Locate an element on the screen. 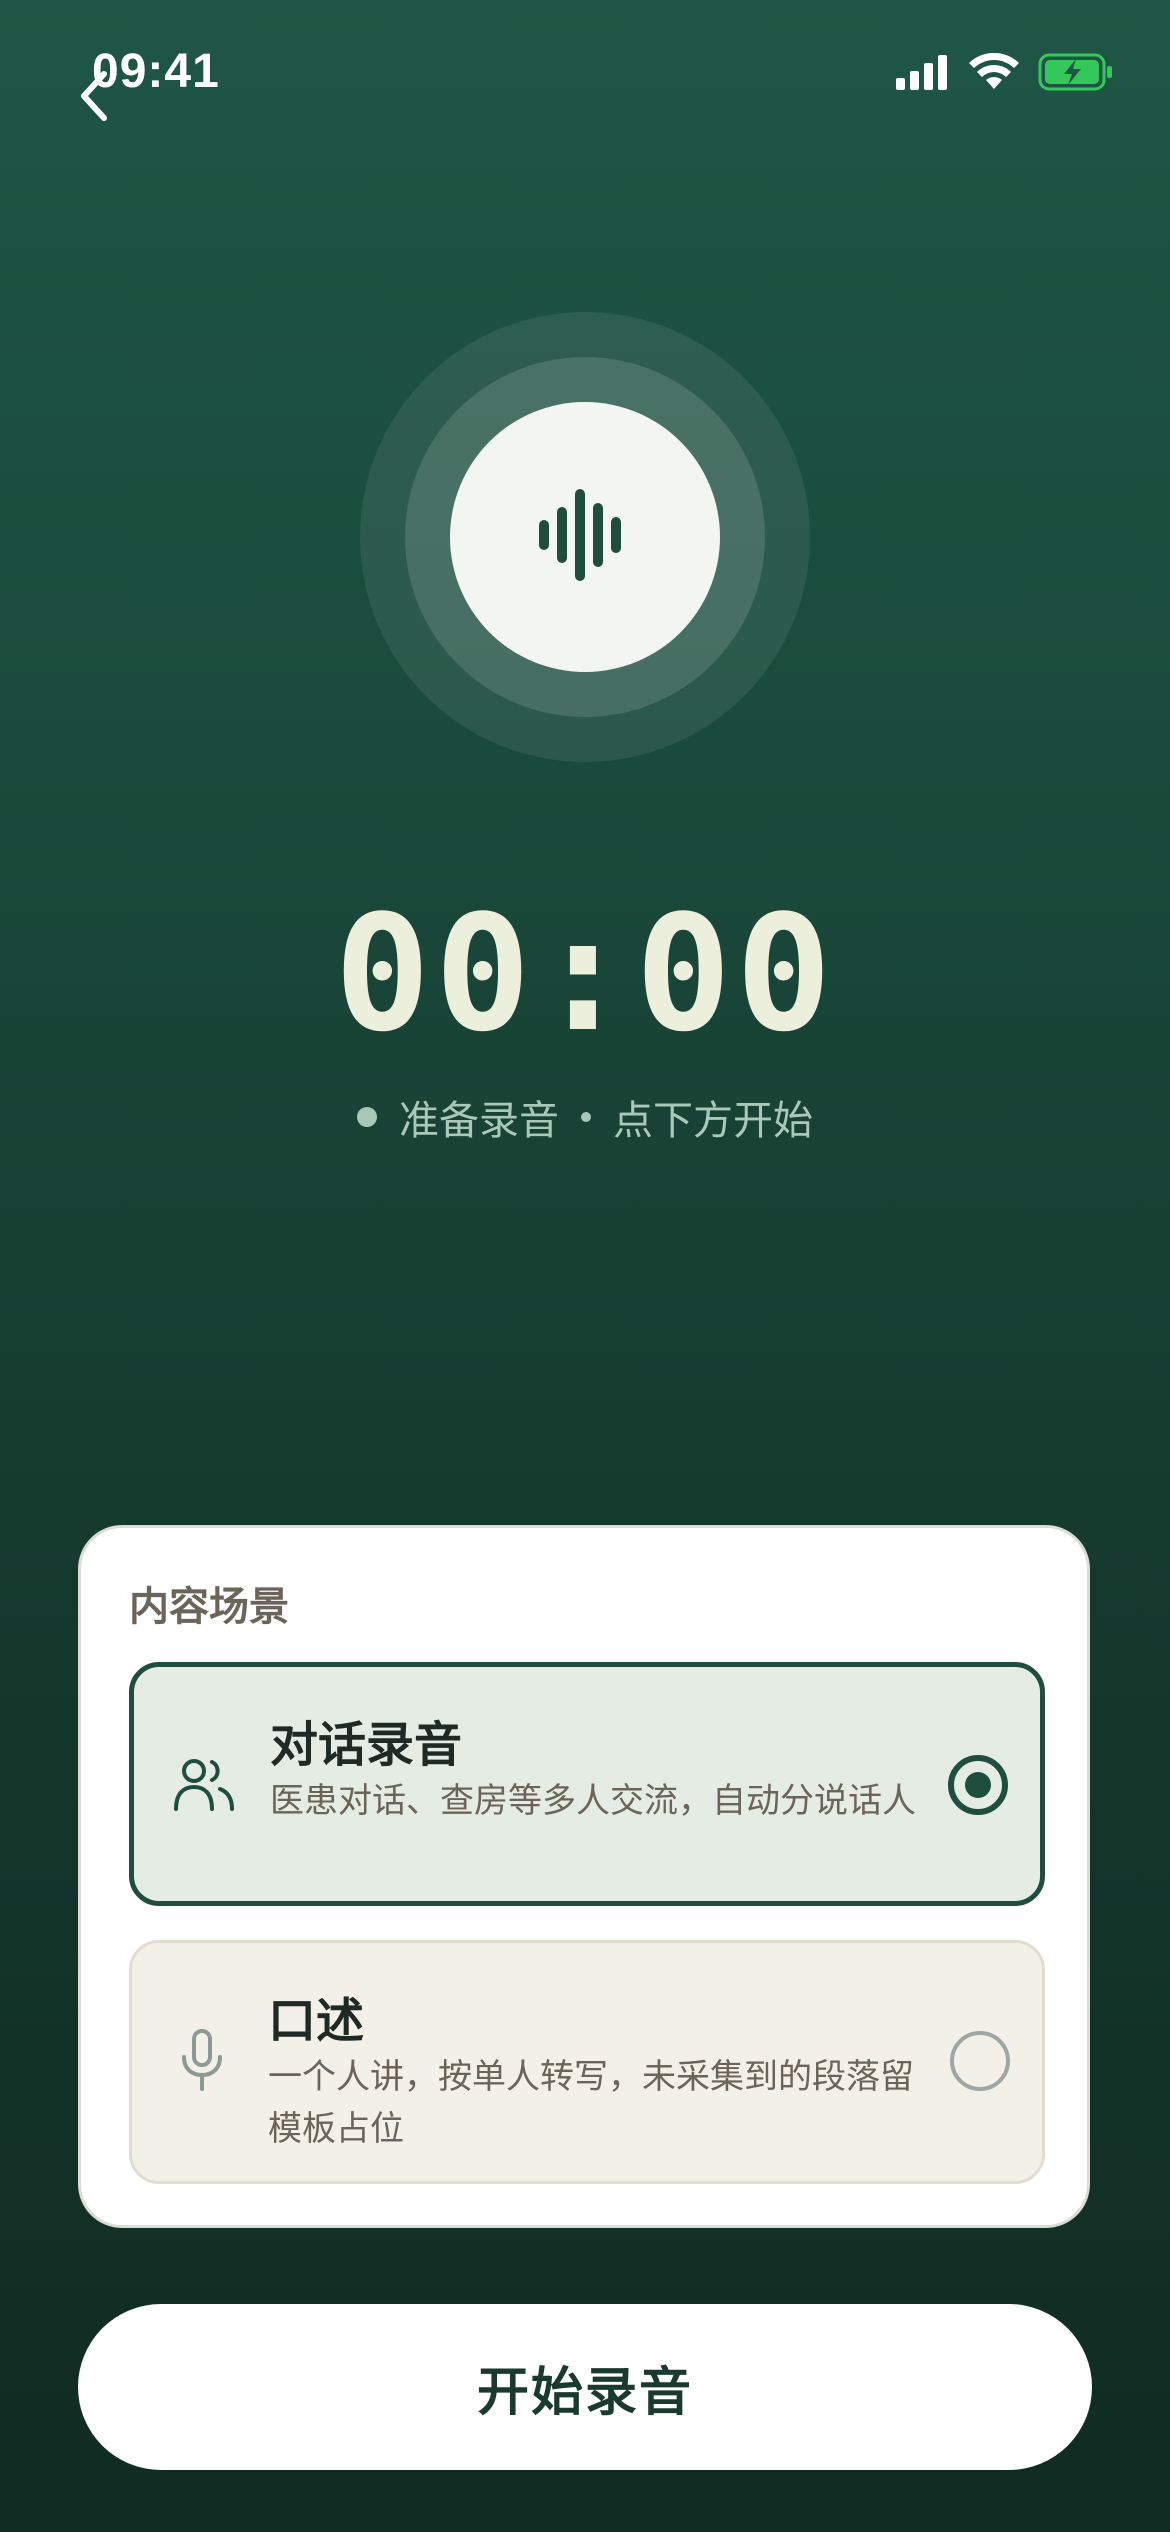 The image size is (1170, 2532). record-indicator is located at coordinates (585, 537).